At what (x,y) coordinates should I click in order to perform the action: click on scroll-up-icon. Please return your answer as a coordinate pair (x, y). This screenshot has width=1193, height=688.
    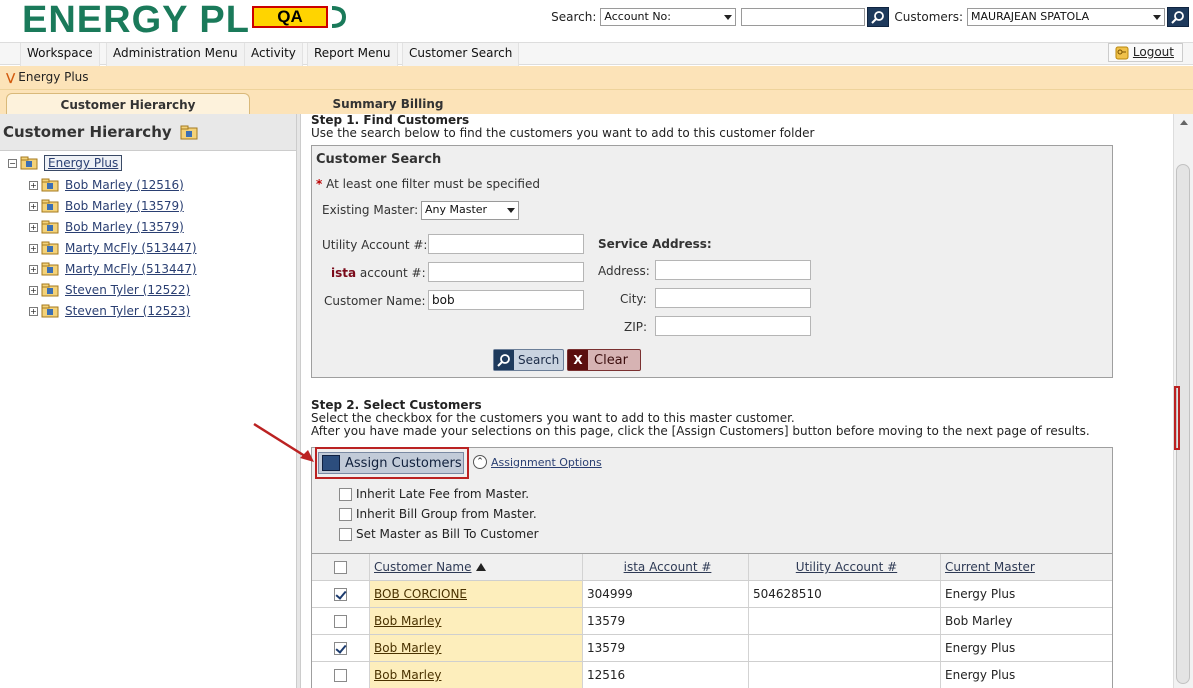
    Looking at the image, I should click on (1184, 122).